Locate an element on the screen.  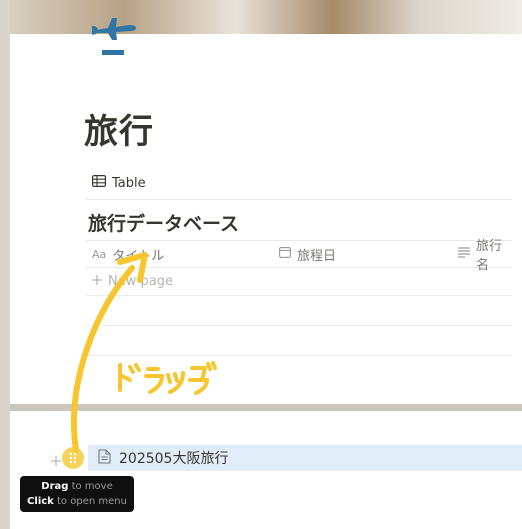
dragged-page-title: 202505大阪旅行 is located at coordinates (174, 459).